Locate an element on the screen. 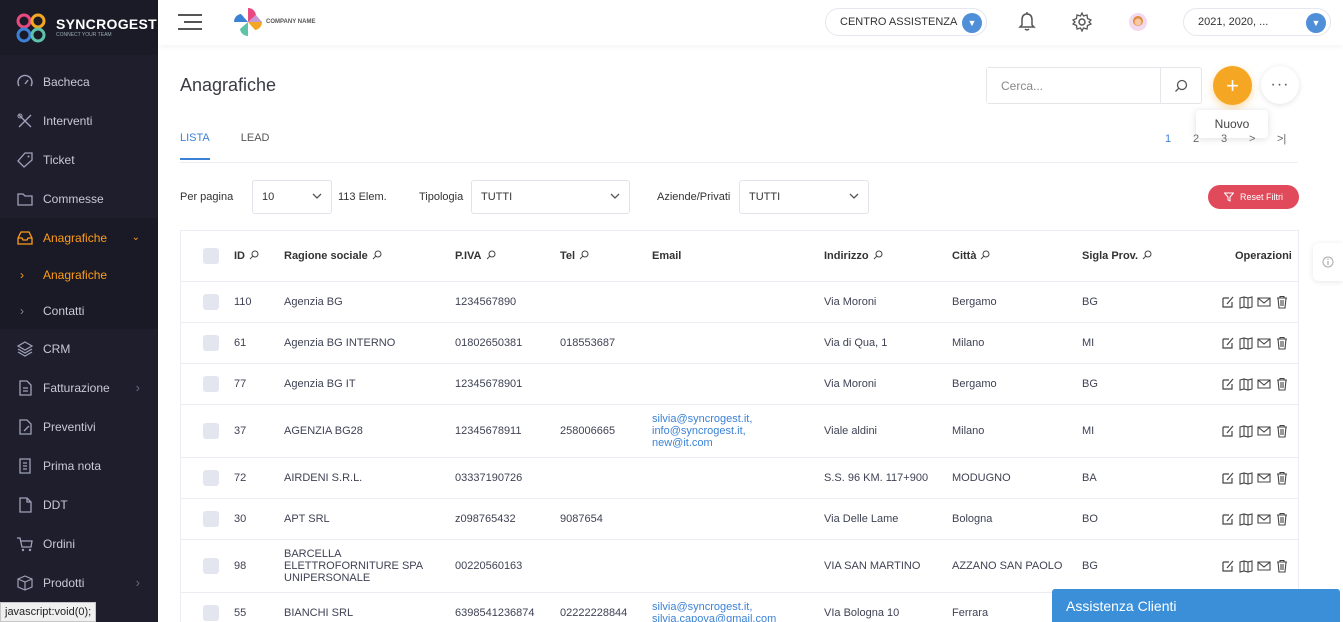 This screenshot has height=622, width=1343. sidebar-item-anagrafiche: Anagrafiche ⌄ is located at coordinates (79, 237).